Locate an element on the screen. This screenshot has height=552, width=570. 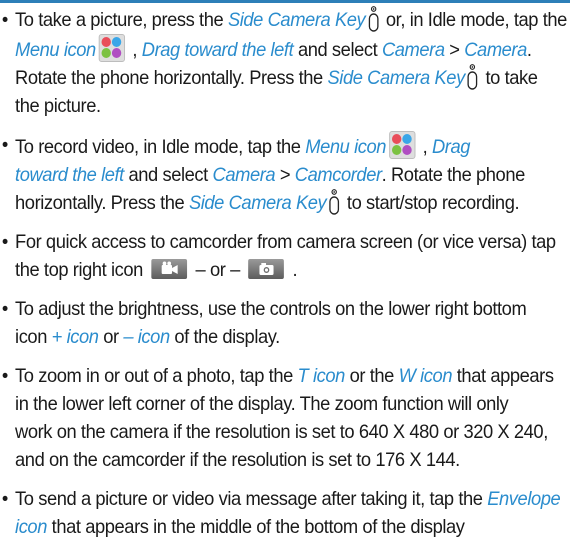
top-rule is located at coordinates (285, 1).